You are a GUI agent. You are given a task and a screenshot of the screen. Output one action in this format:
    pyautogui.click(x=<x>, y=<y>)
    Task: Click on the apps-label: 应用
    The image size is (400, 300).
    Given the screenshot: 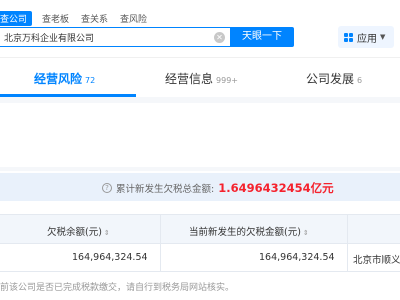 What is the action you would take?
    pyautogui.click(x=367, y=39)
    